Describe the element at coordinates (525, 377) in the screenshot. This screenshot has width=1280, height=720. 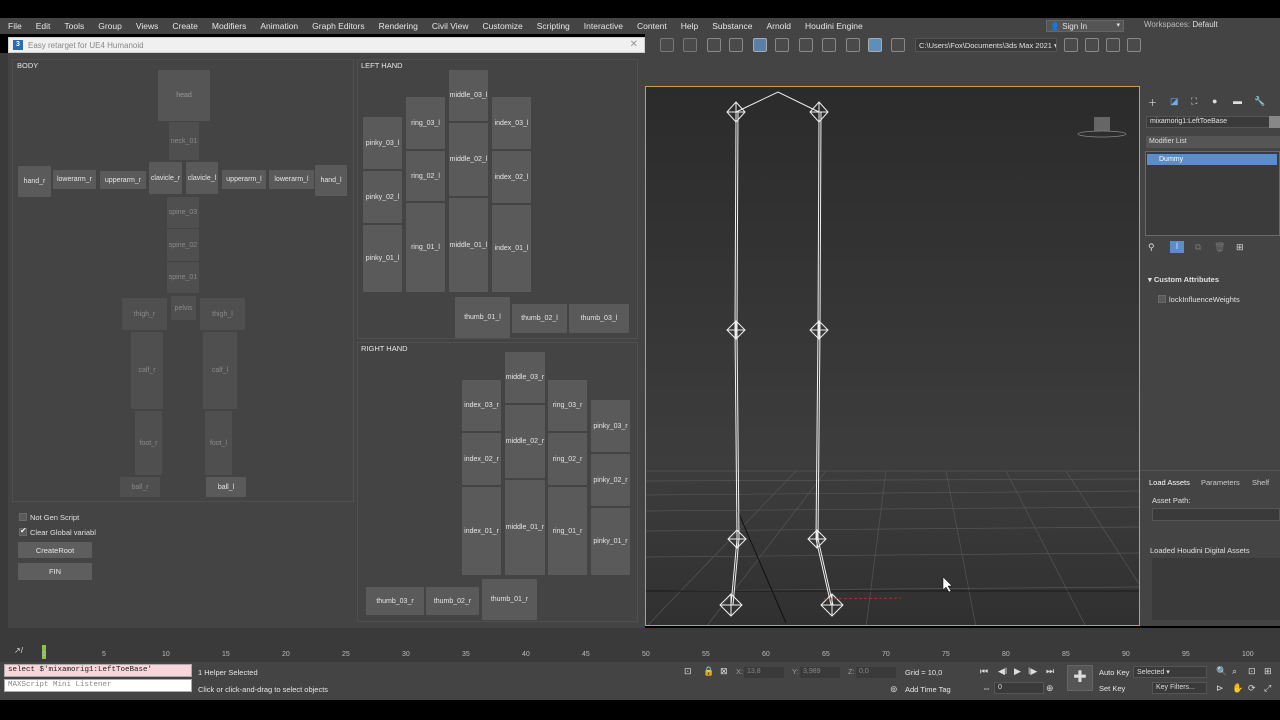
I see `middle-03-r-button: middle_03_r` at that location.